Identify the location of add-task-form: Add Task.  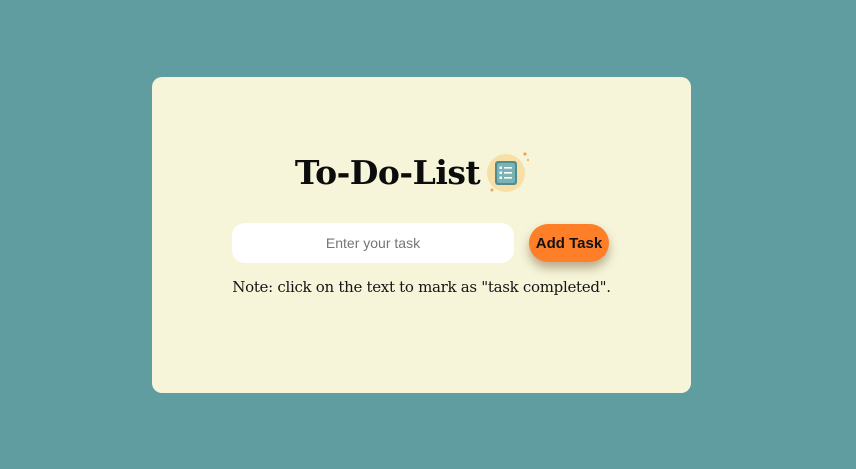
(422, 243).